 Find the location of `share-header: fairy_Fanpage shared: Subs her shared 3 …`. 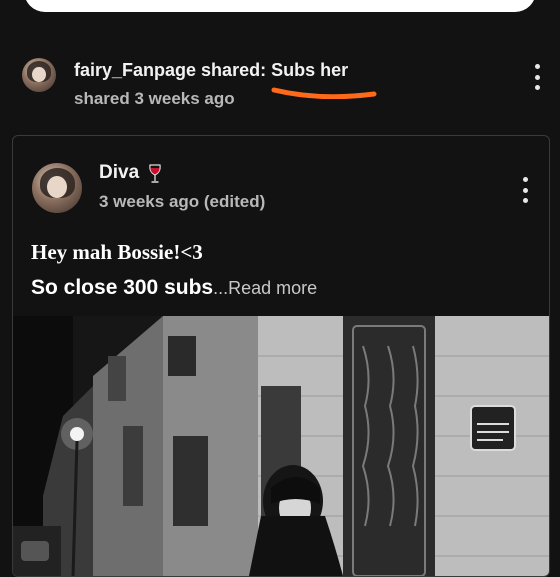

share-header: fairy_Fanpage shared: Subs her shared 3 … is located at coordinates (280, 84).